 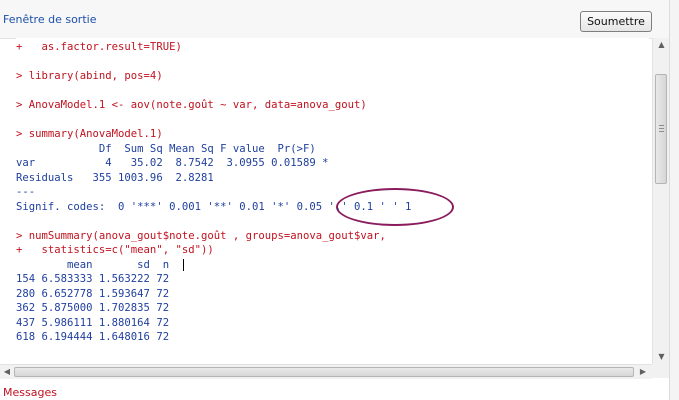 I want to click on output-window-title: Fenêtre de sortie, so click(x=50, y=19).